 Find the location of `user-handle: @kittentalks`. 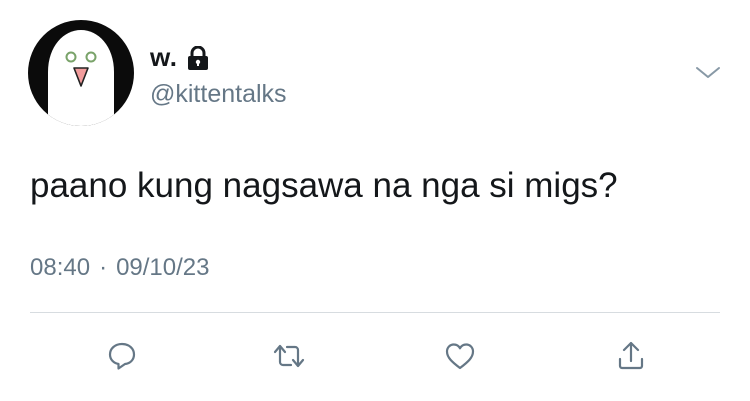

user-handle: @kittentalks is located at coordinates (218, 94).